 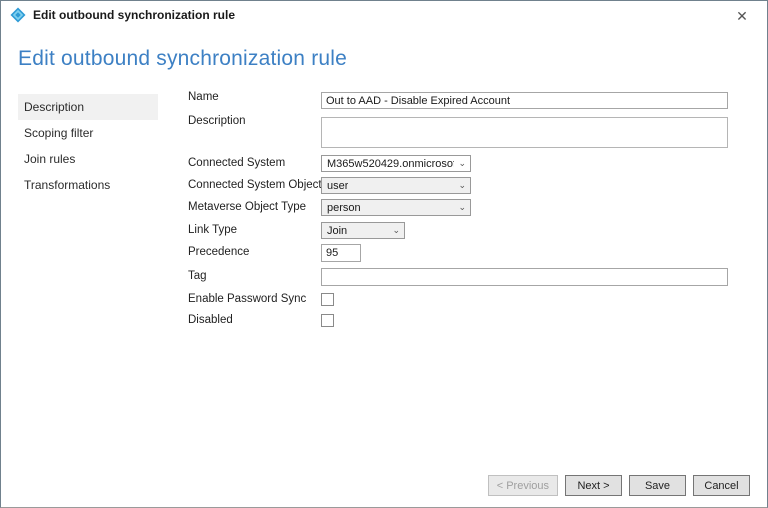 I want to click on metaverse-object-type-label: Metaverse Object Type, so click(x=247, y=207).